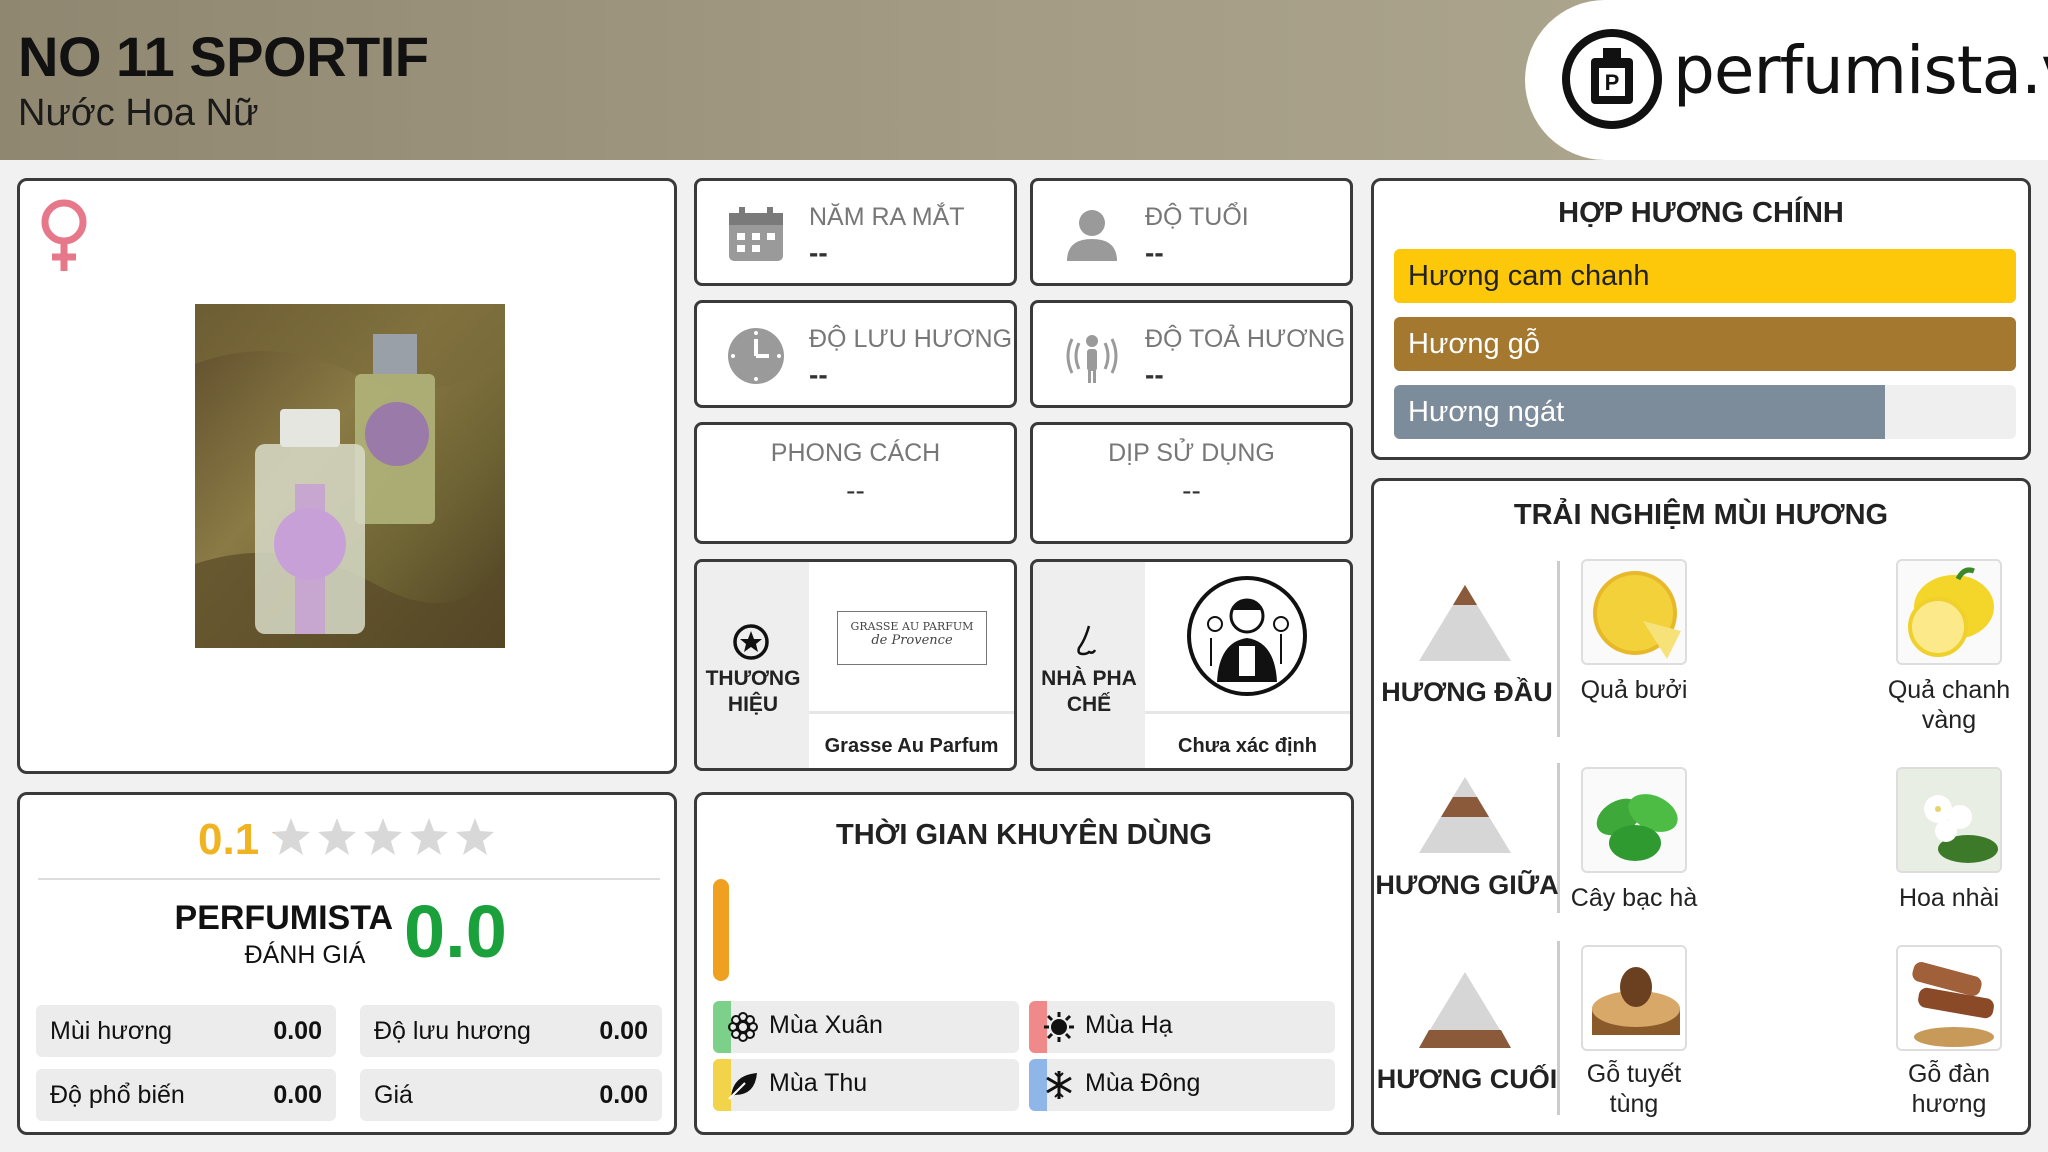 The width and height of the screenshot is (2048, 1152). Describe the element at coordinates (1637, 827) in the screenshot. I see `mint-leaf-icon` at that location.